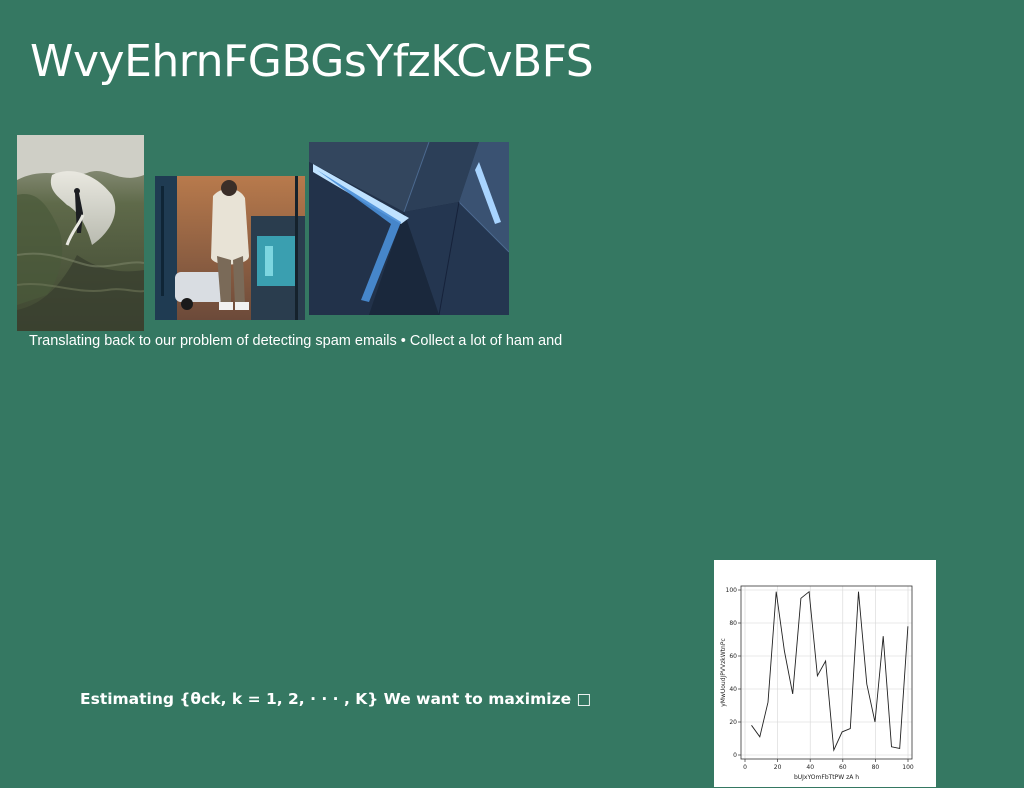 The image size is (1024, 788). Describe the element at coordinates (810, 767) in the screenshot. I see `chart-x-tick-label: 40` at that location.